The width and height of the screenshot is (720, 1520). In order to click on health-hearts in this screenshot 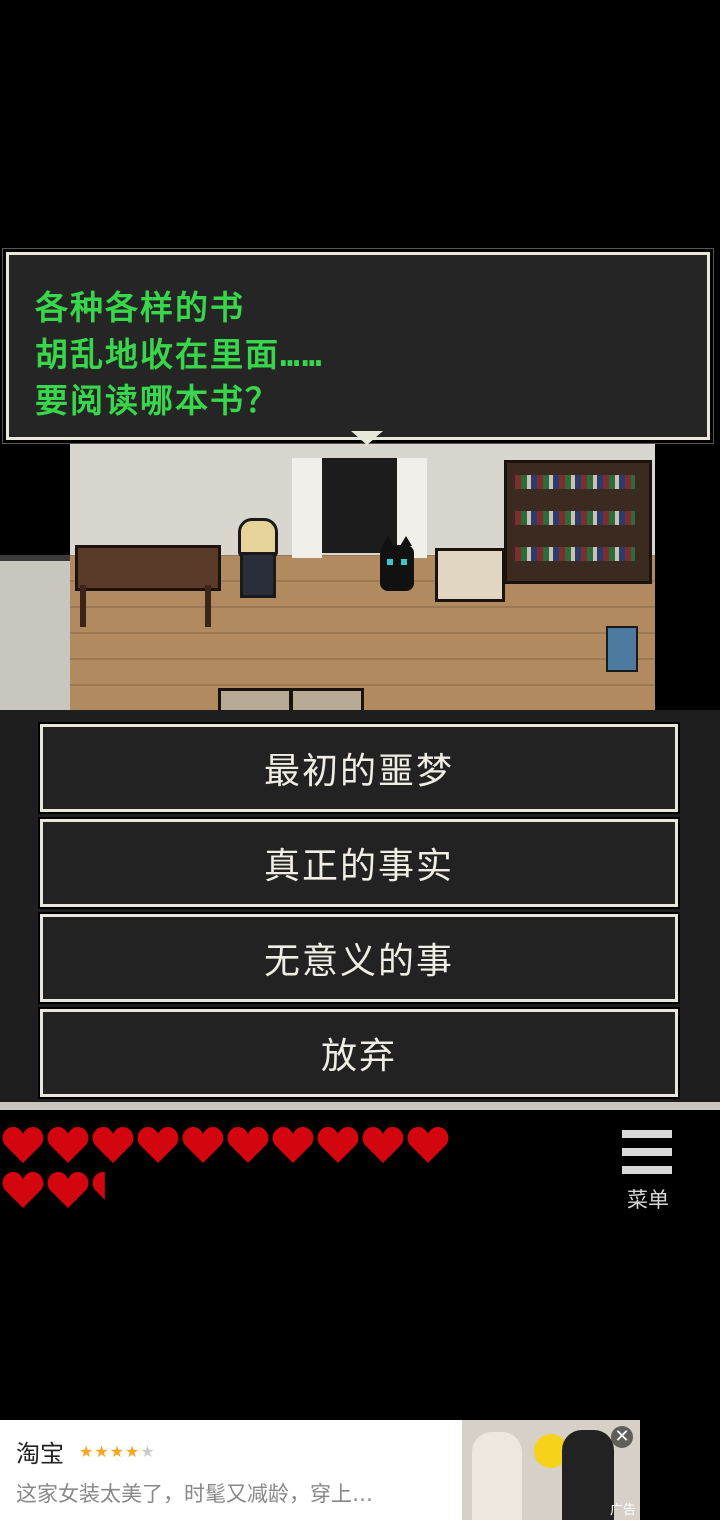, I will do `click(232, 1170)`.